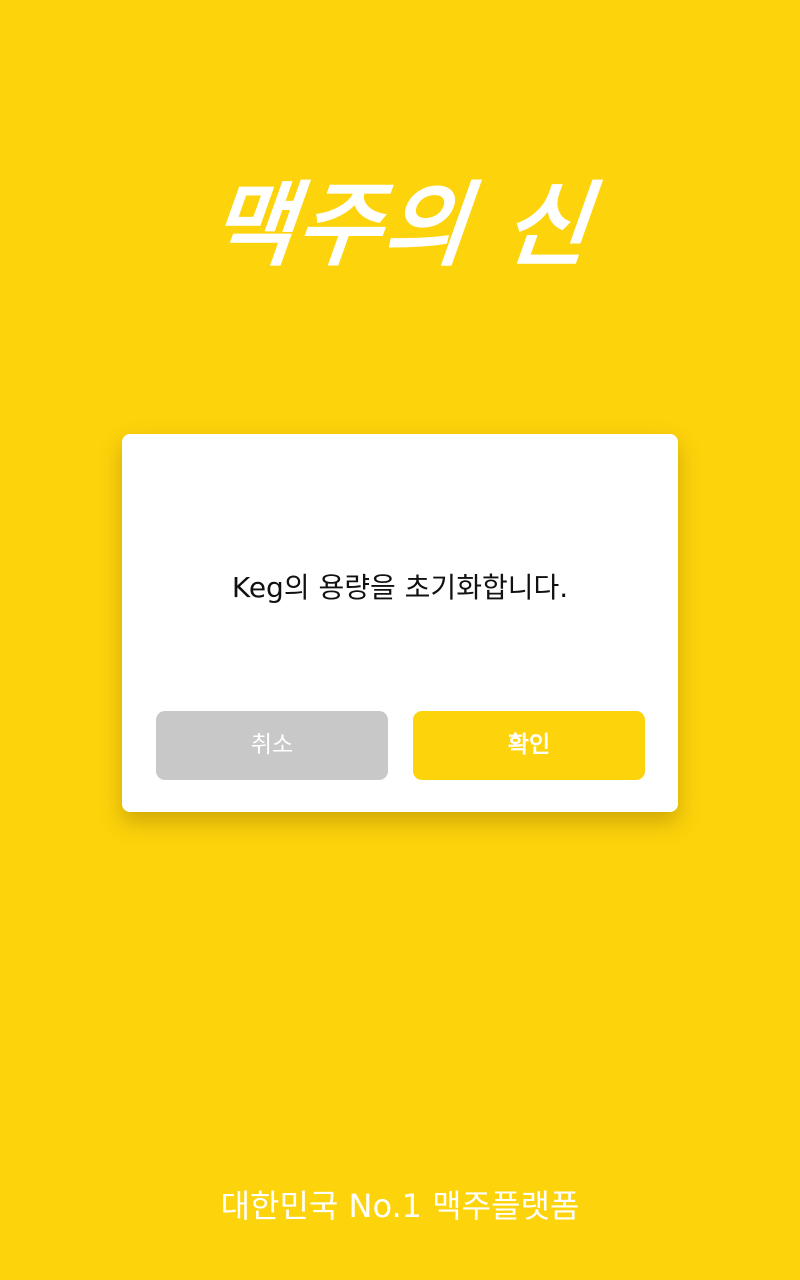 The width and height of the screenshot is (800, 1280). I want to click on cancel-button: 취소, so click(272, 745).